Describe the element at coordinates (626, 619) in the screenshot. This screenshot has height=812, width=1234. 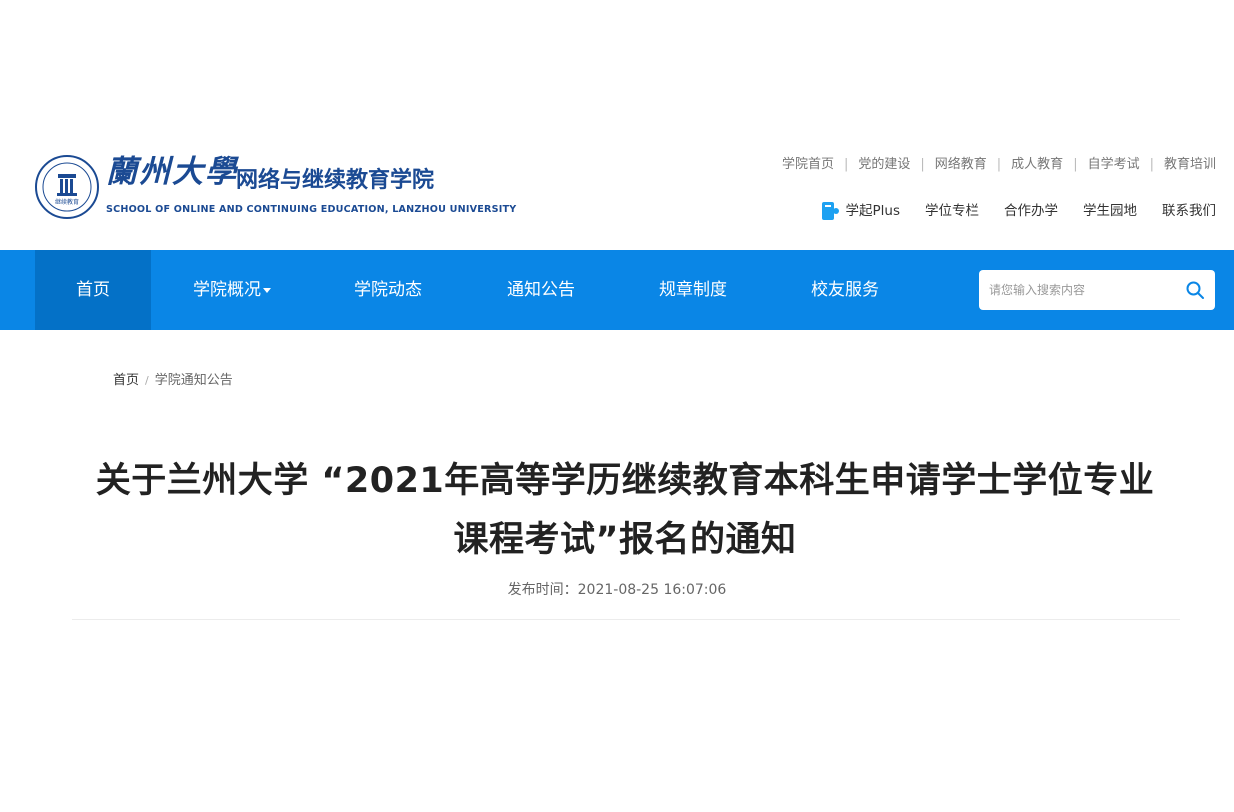
I see `divider` at that location.